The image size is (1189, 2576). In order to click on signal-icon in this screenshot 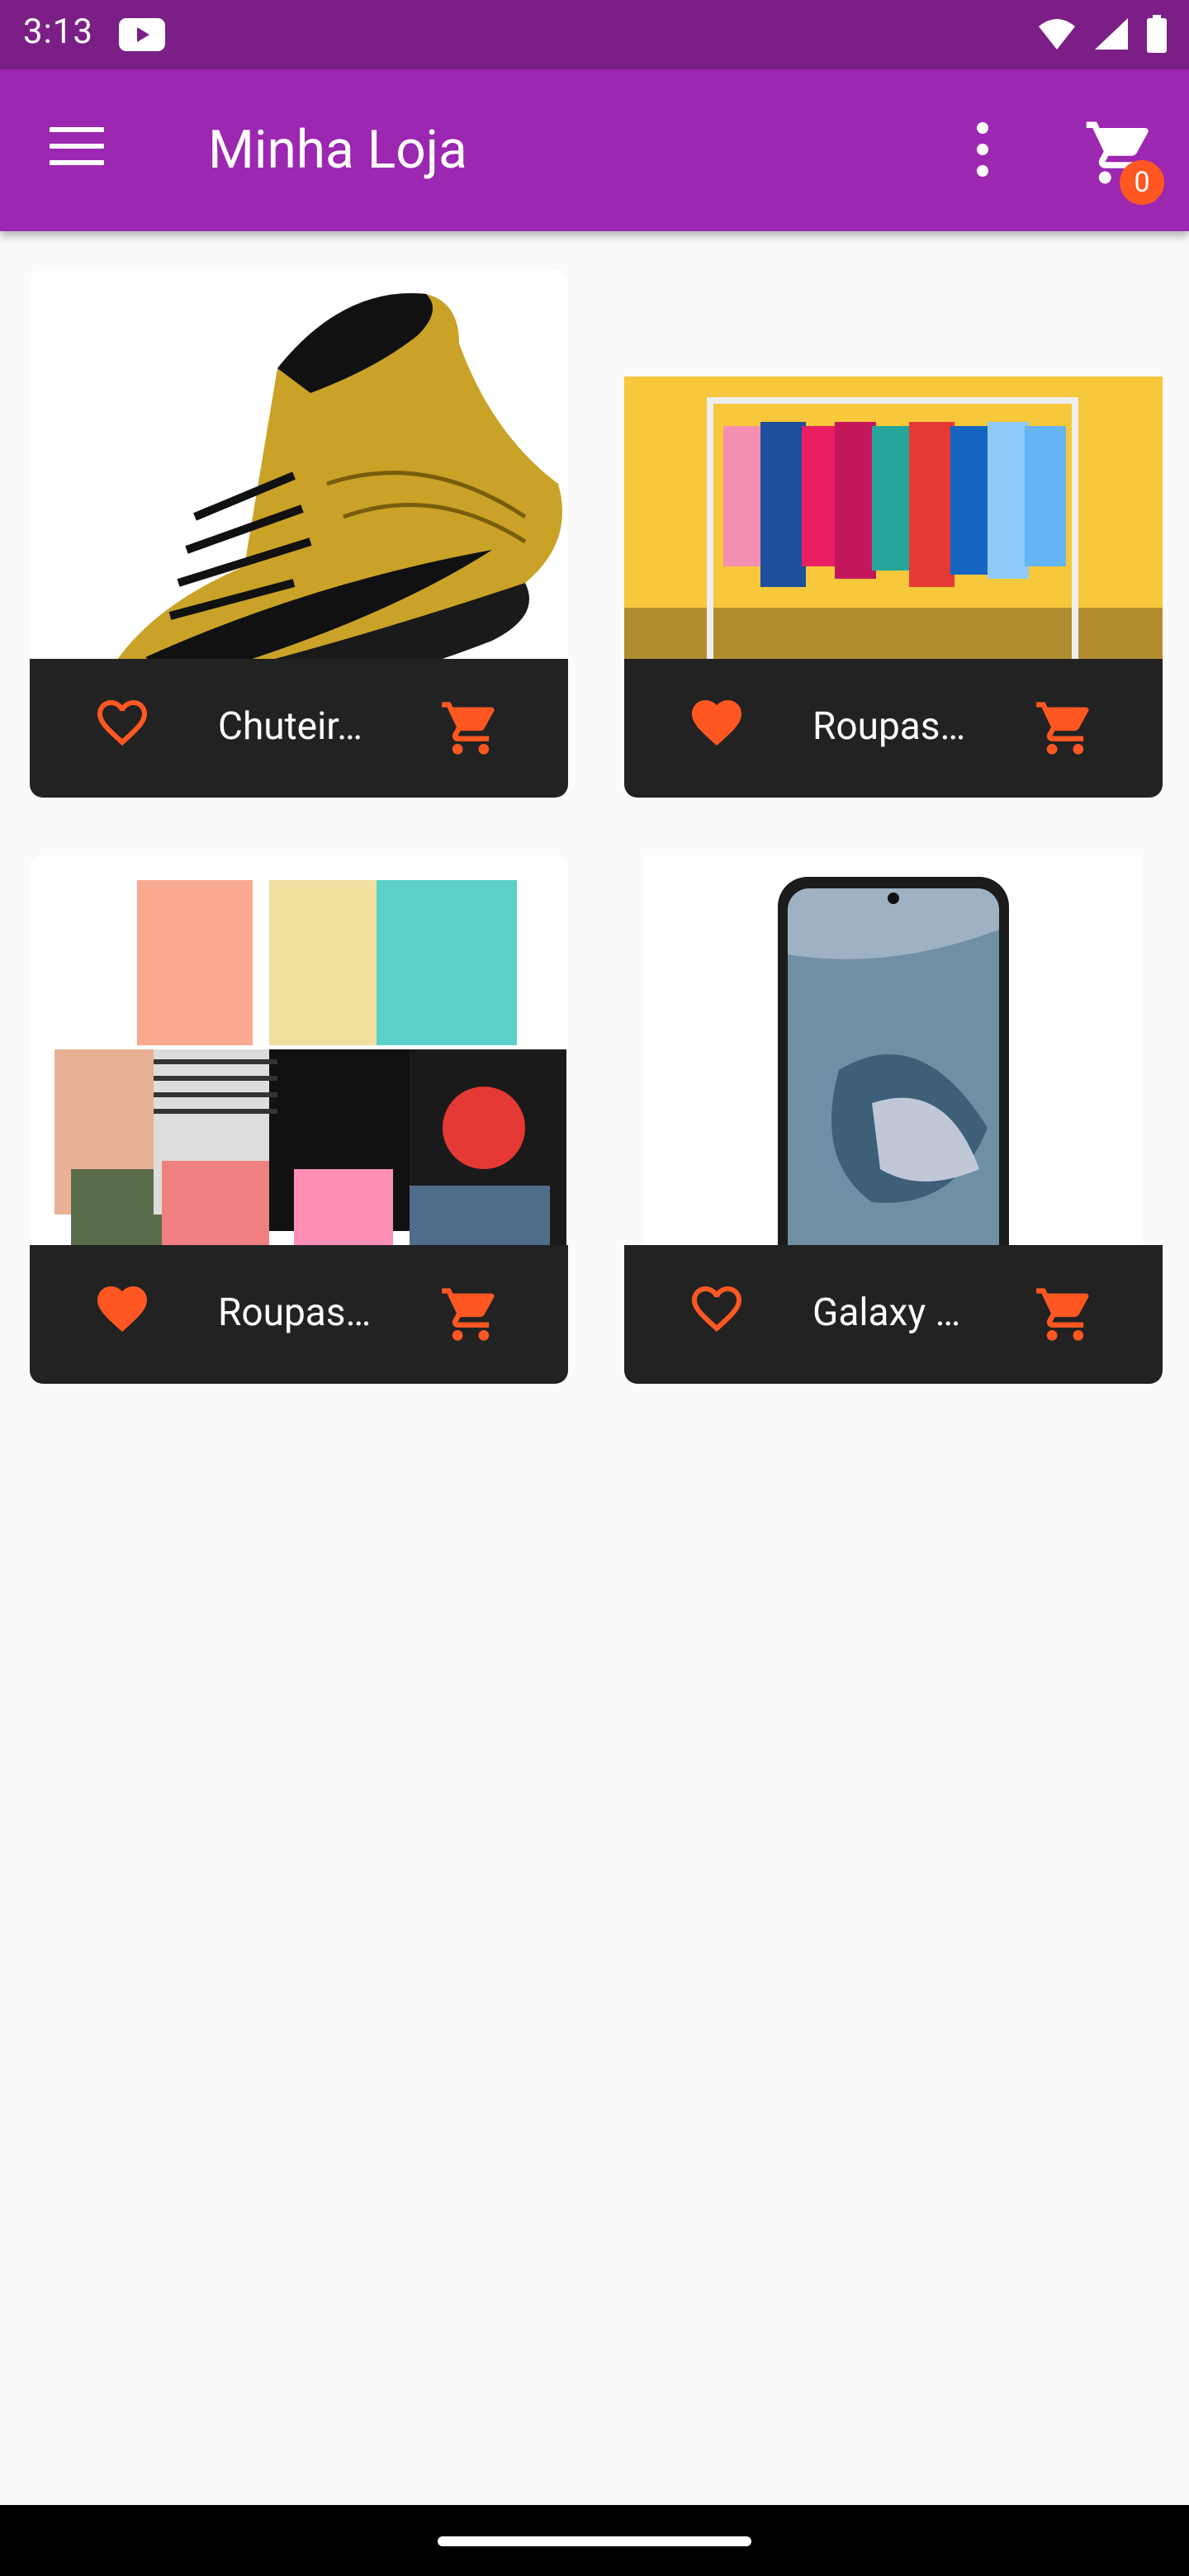, I will do `click(1111, 35)`.